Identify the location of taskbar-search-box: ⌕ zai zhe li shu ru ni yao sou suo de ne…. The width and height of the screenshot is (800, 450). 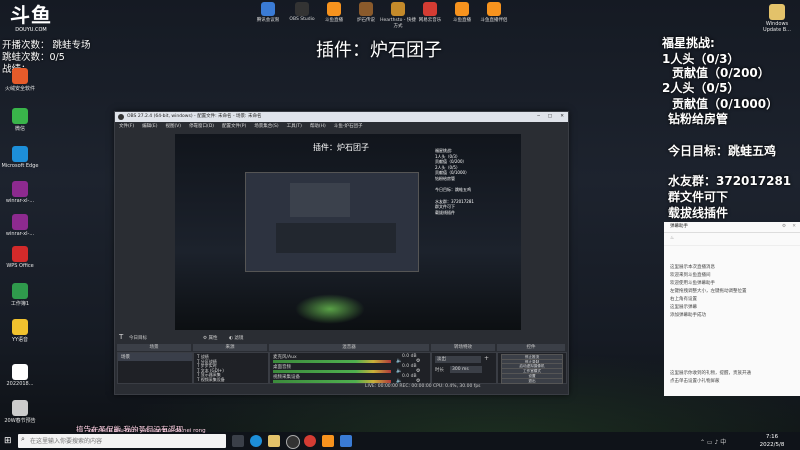
(122, 438).